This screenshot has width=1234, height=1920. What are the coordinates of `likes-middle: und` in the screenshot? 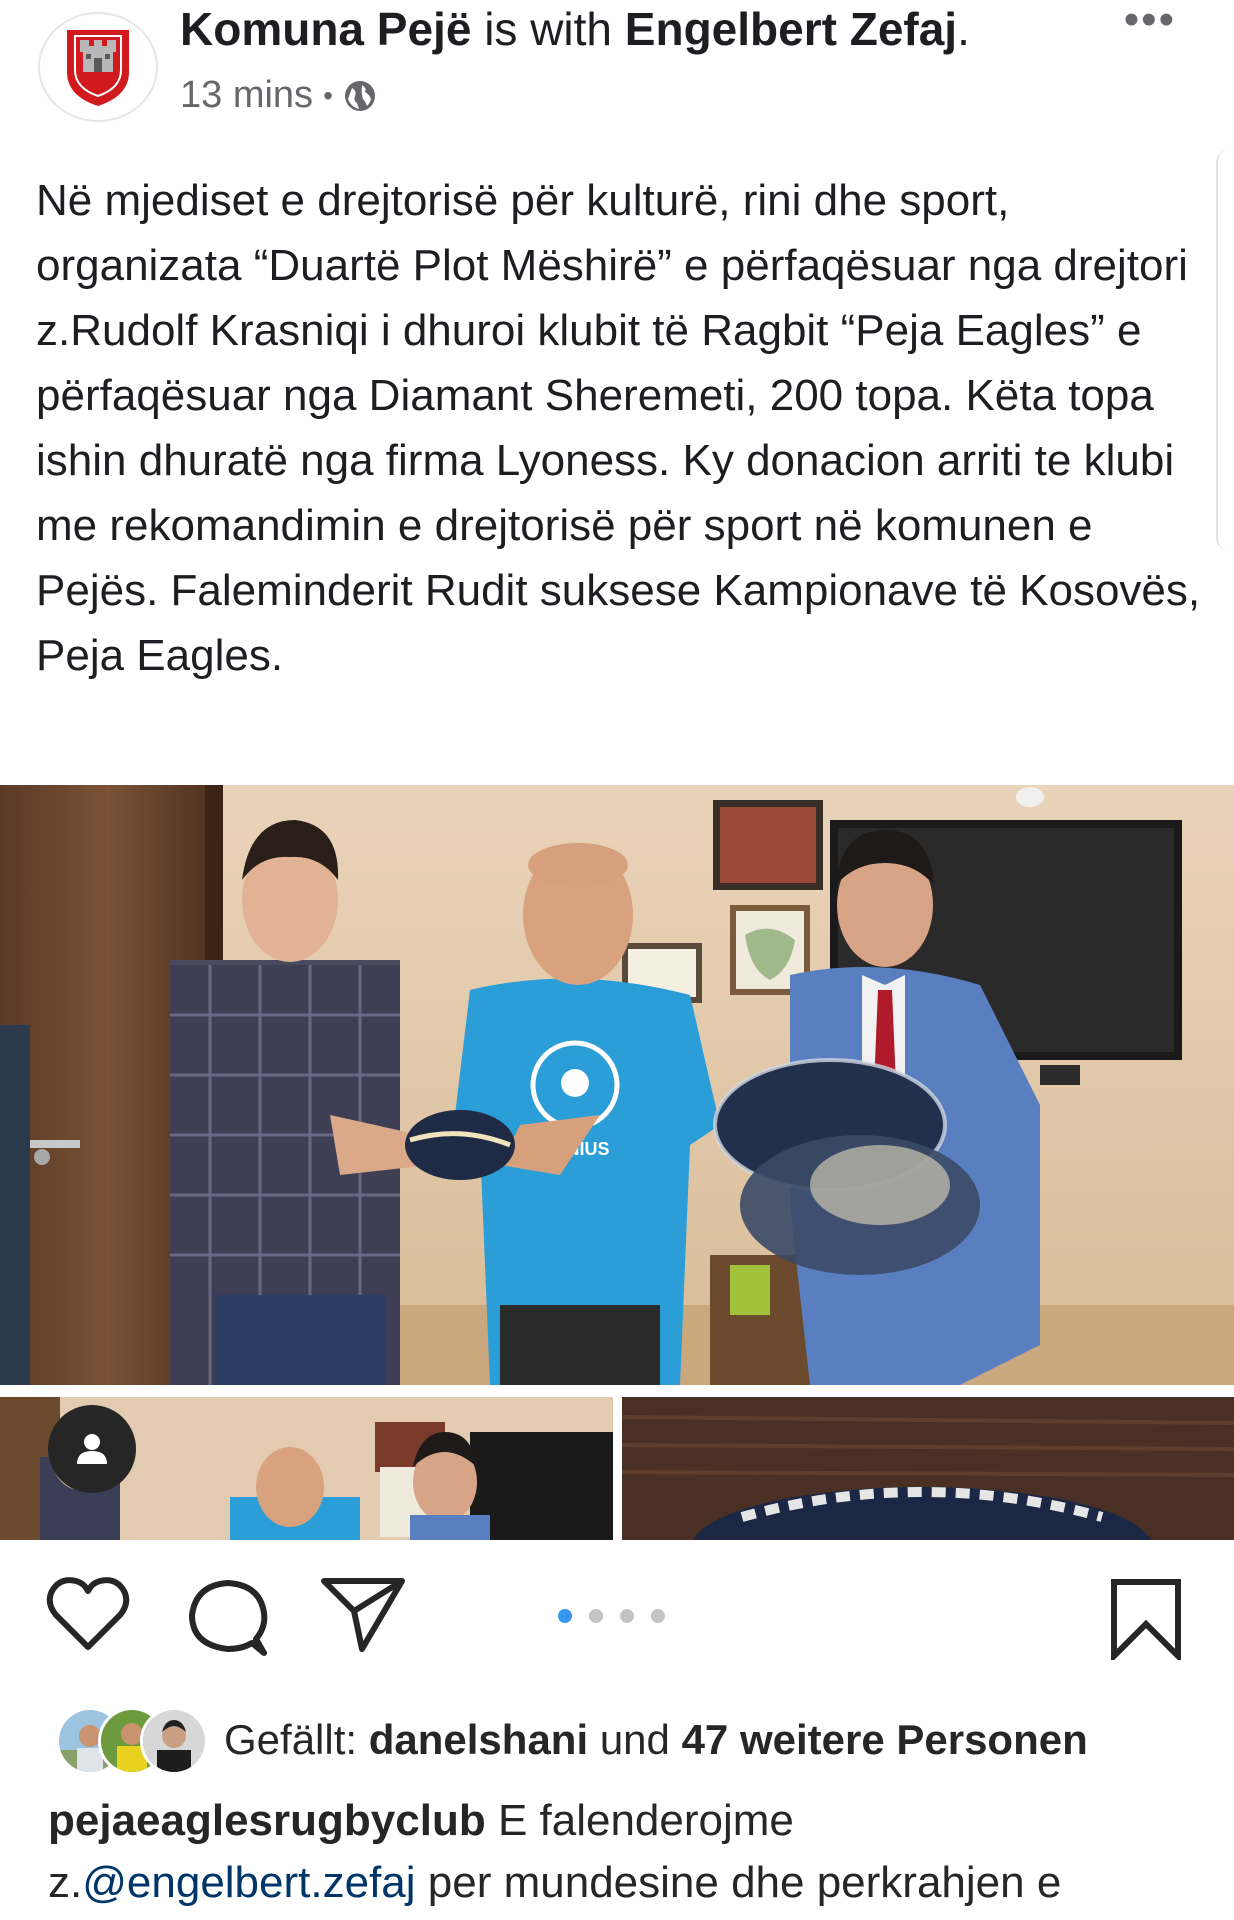 It's located at (634, 1739).